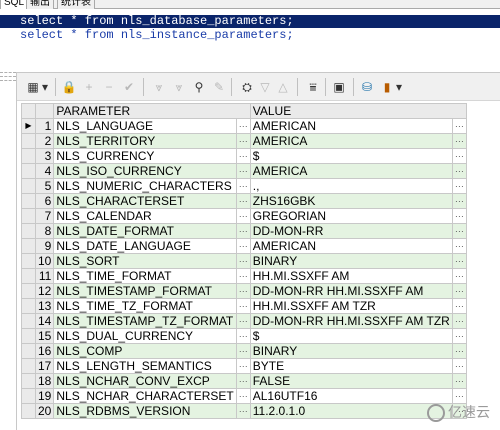 This screenshot has width=500, height=430. Describe the element at coordinates (358, 111) in the screenshot. I see `column-header-value: VALUE` at that location.